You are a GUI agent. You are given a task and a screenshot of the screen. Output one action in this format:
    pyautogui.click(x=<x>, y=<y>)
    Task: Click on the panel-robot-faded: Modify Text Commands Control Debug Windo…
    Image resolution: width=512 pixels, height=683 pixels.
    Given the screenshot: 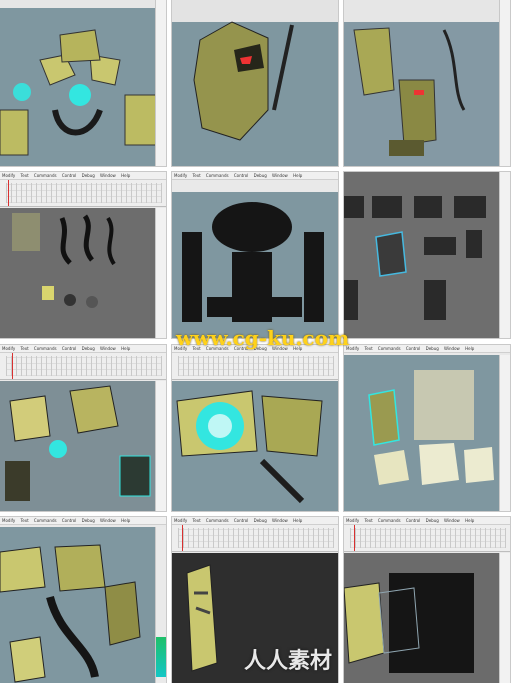 What is the action you would take?
    pyautogui.click(x=427, y=428)
    